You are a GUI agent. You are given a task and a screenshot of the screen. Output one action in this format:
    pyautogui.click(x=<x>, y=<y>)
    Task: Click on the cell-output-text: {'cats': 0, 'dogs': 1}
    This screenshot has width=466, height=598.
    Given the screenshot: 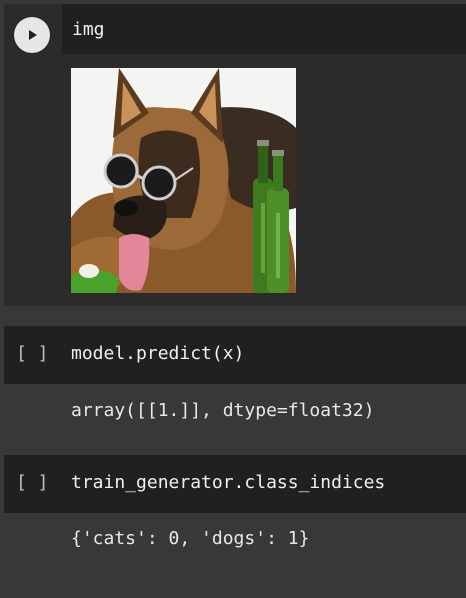 What is the action you would take?
    pyautogui.click(x=190, y=538)
    